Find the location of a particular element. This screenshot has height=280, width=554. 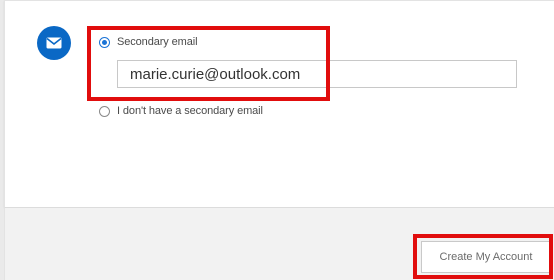

no-secondary-email-radio is located at coordinates (104, 111).